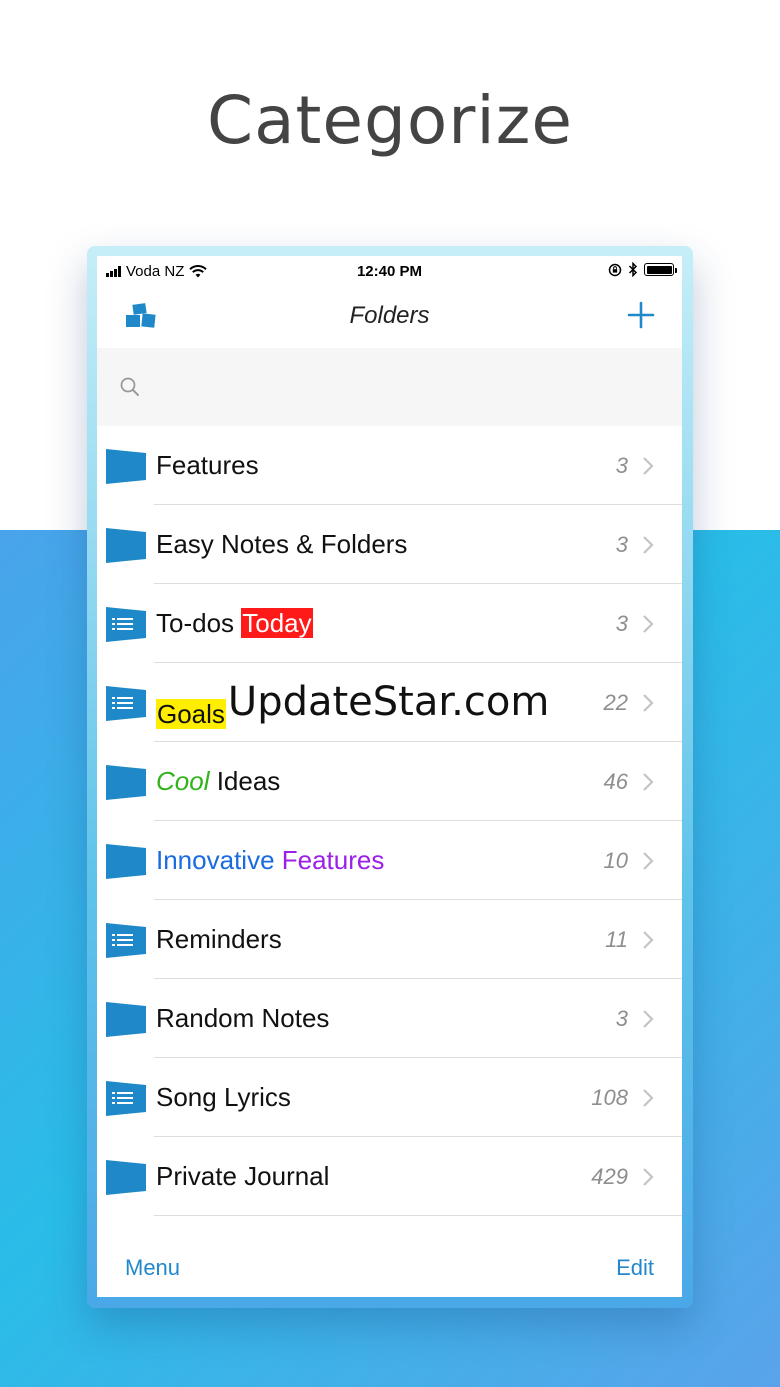 The width and height of the screenshot is (780, 1387). Describe the element at coordinates (389, 939) in the screenshot. I see `folder-row-reminders: Reminders 11` at that location.